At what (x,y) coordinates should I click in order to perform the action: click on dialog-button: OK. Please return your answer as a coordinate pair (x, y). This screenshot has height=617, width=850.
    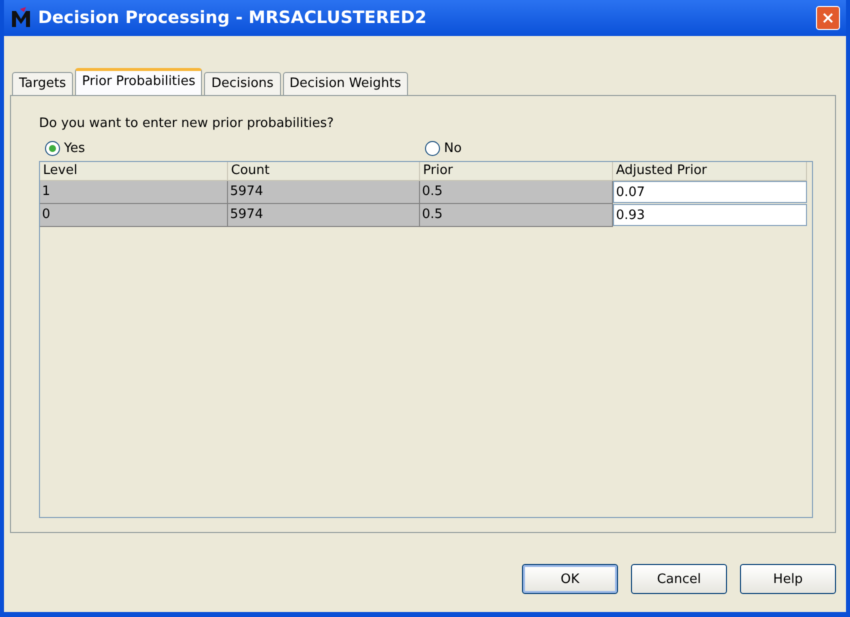
    Looking at the image, I should click on (570, 579).